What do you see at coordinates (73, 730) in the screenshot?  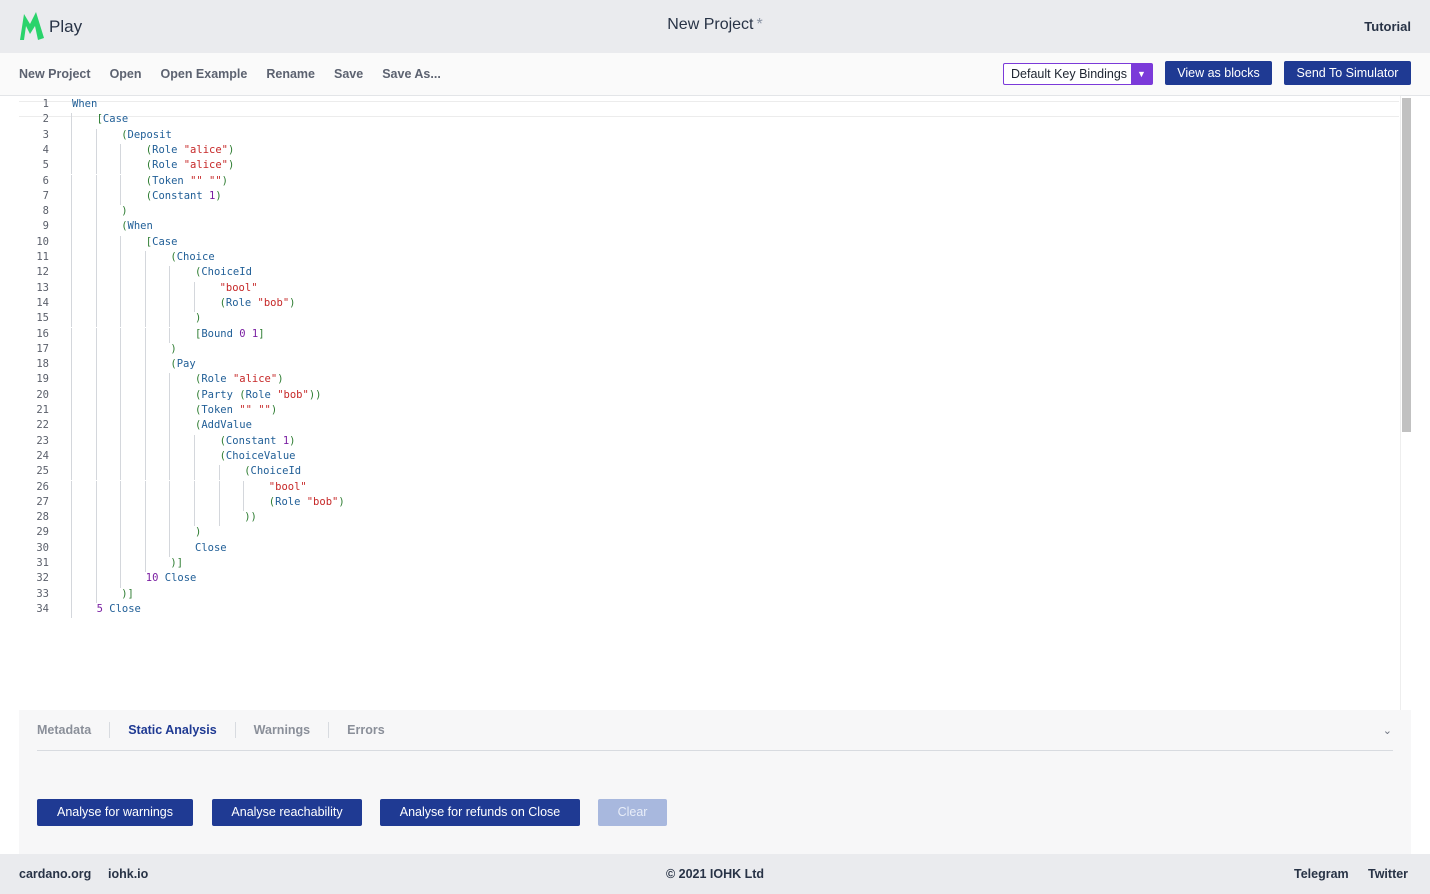 I see `tab-metadata: Metadata` at bounding box center [73, 730].